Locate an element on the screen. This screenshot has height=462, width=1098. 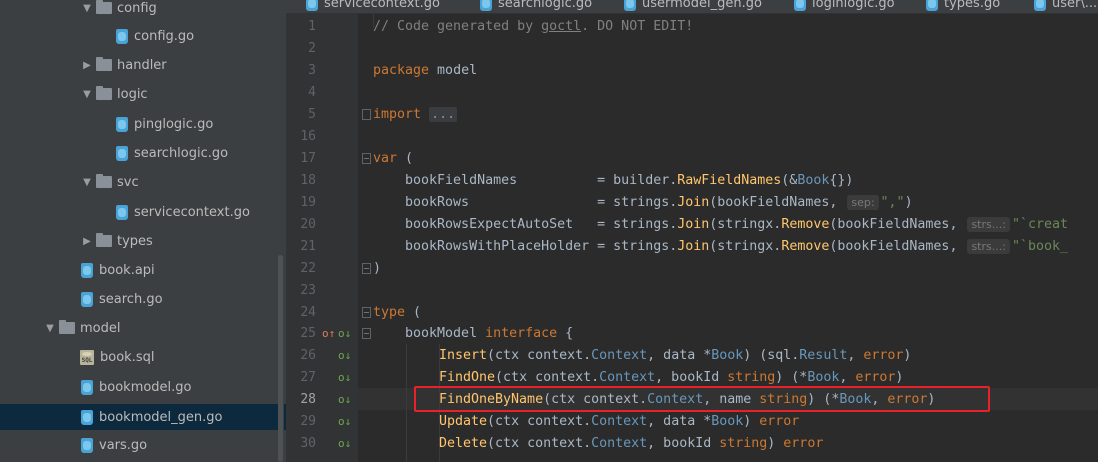
function-call: Join is located at coordinates (693, 224).